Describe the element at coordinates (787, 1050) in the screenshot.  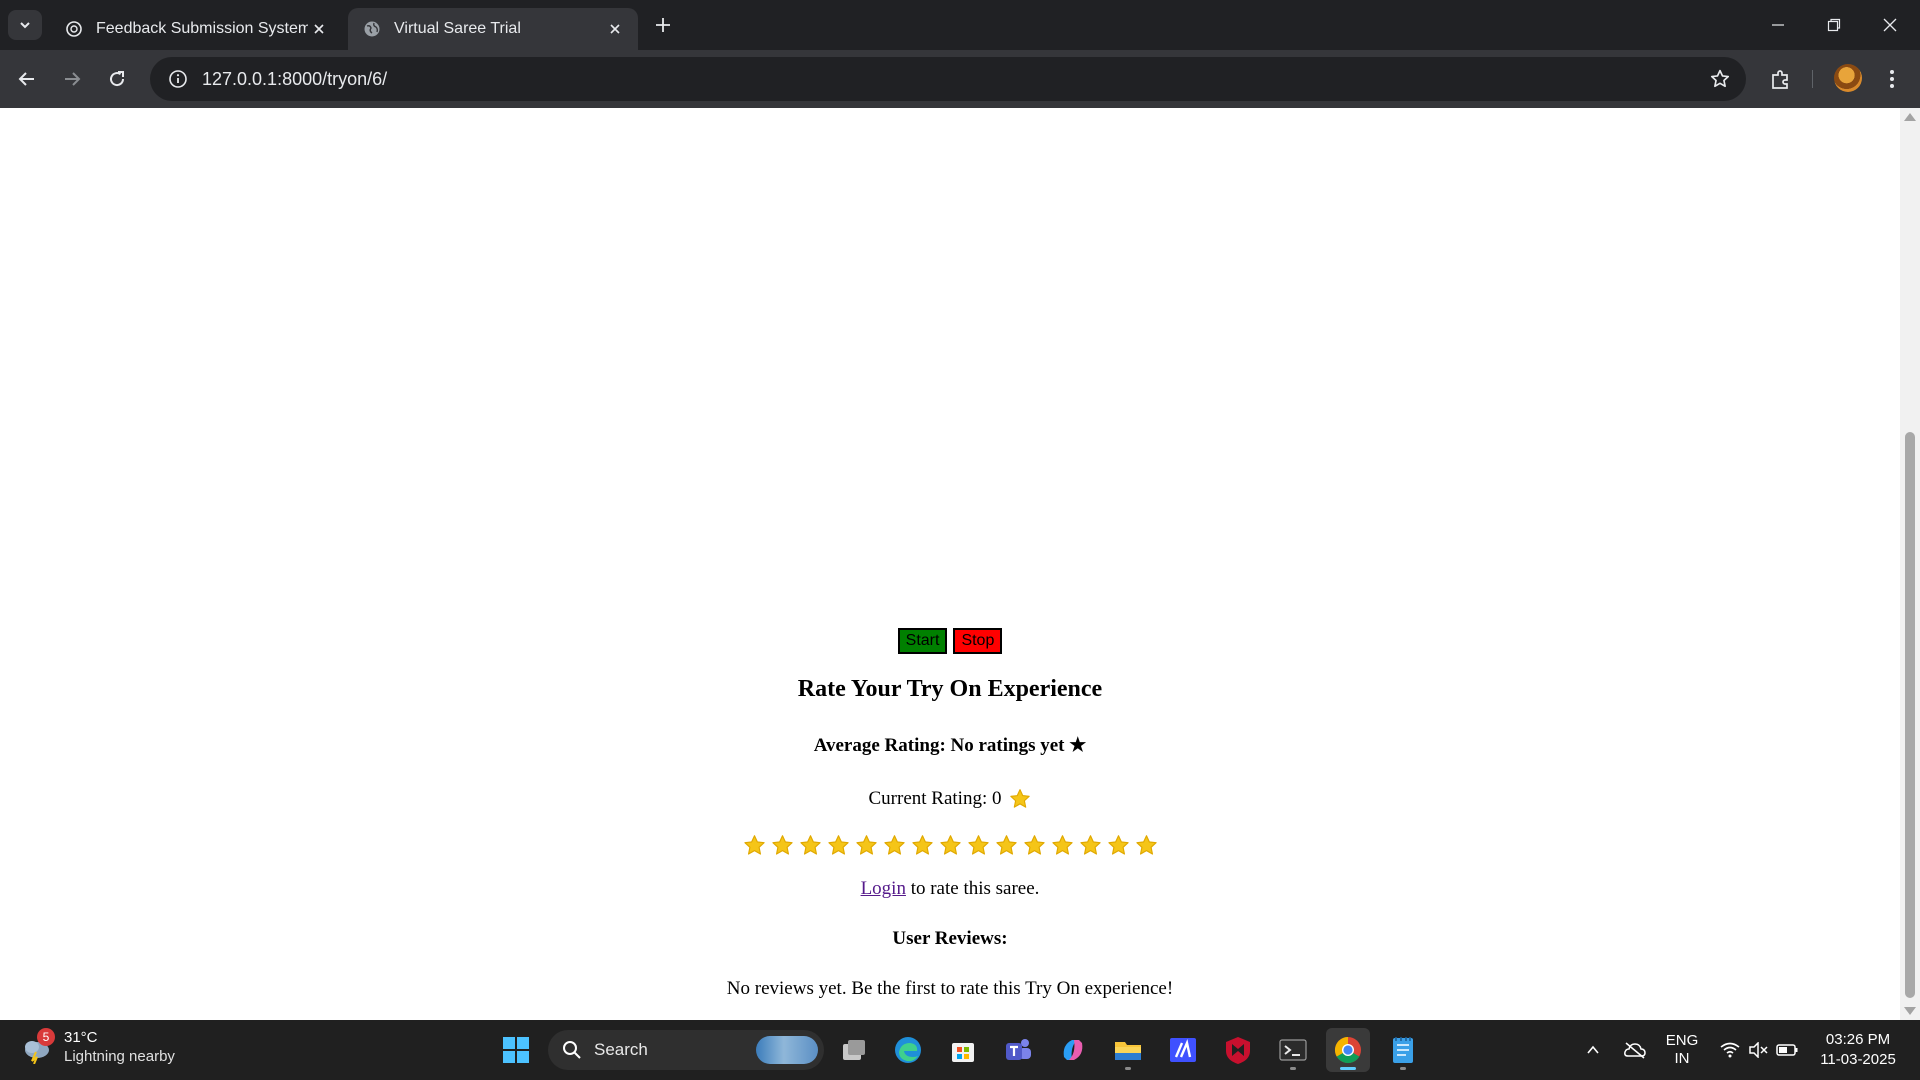
I see `search-highlight-image` at that location.